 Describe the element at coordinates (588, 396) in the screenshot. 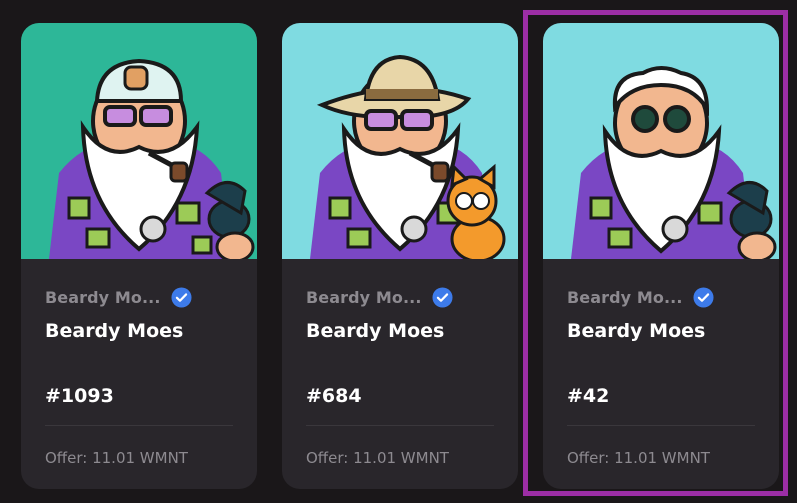

I see `token-id: #42` at that location.